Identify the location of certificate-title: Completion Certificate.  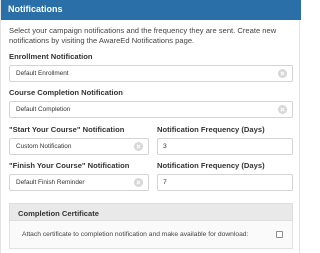
(59, 213).